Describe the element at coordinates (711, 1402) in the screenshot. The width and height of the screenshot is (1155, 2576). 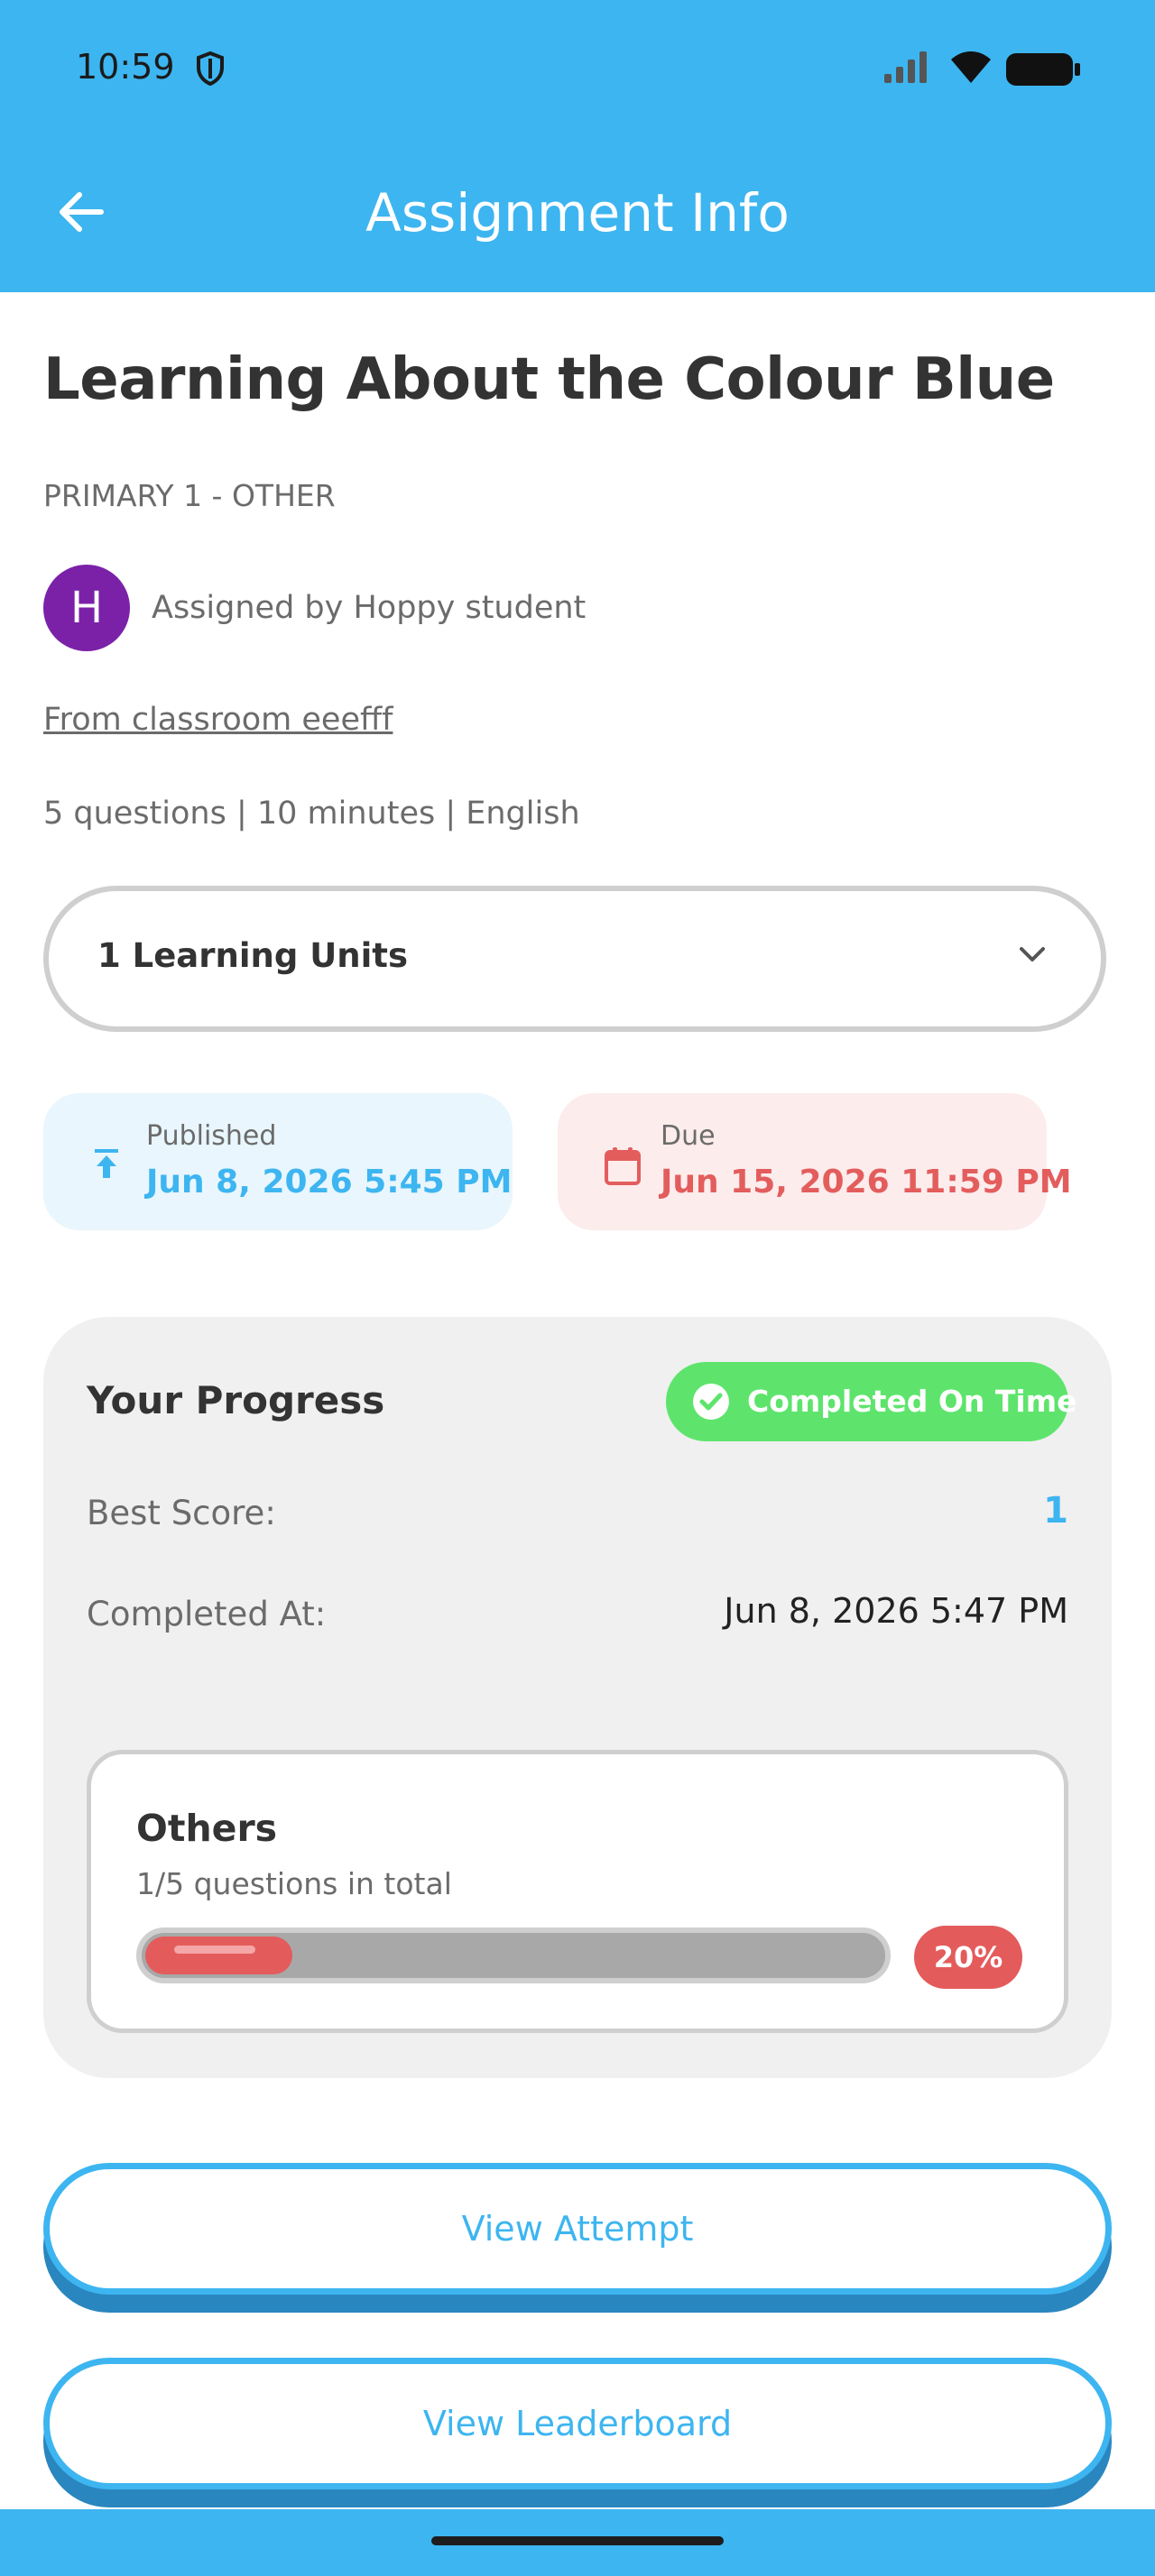
I see `check-circle-icon` at that location.